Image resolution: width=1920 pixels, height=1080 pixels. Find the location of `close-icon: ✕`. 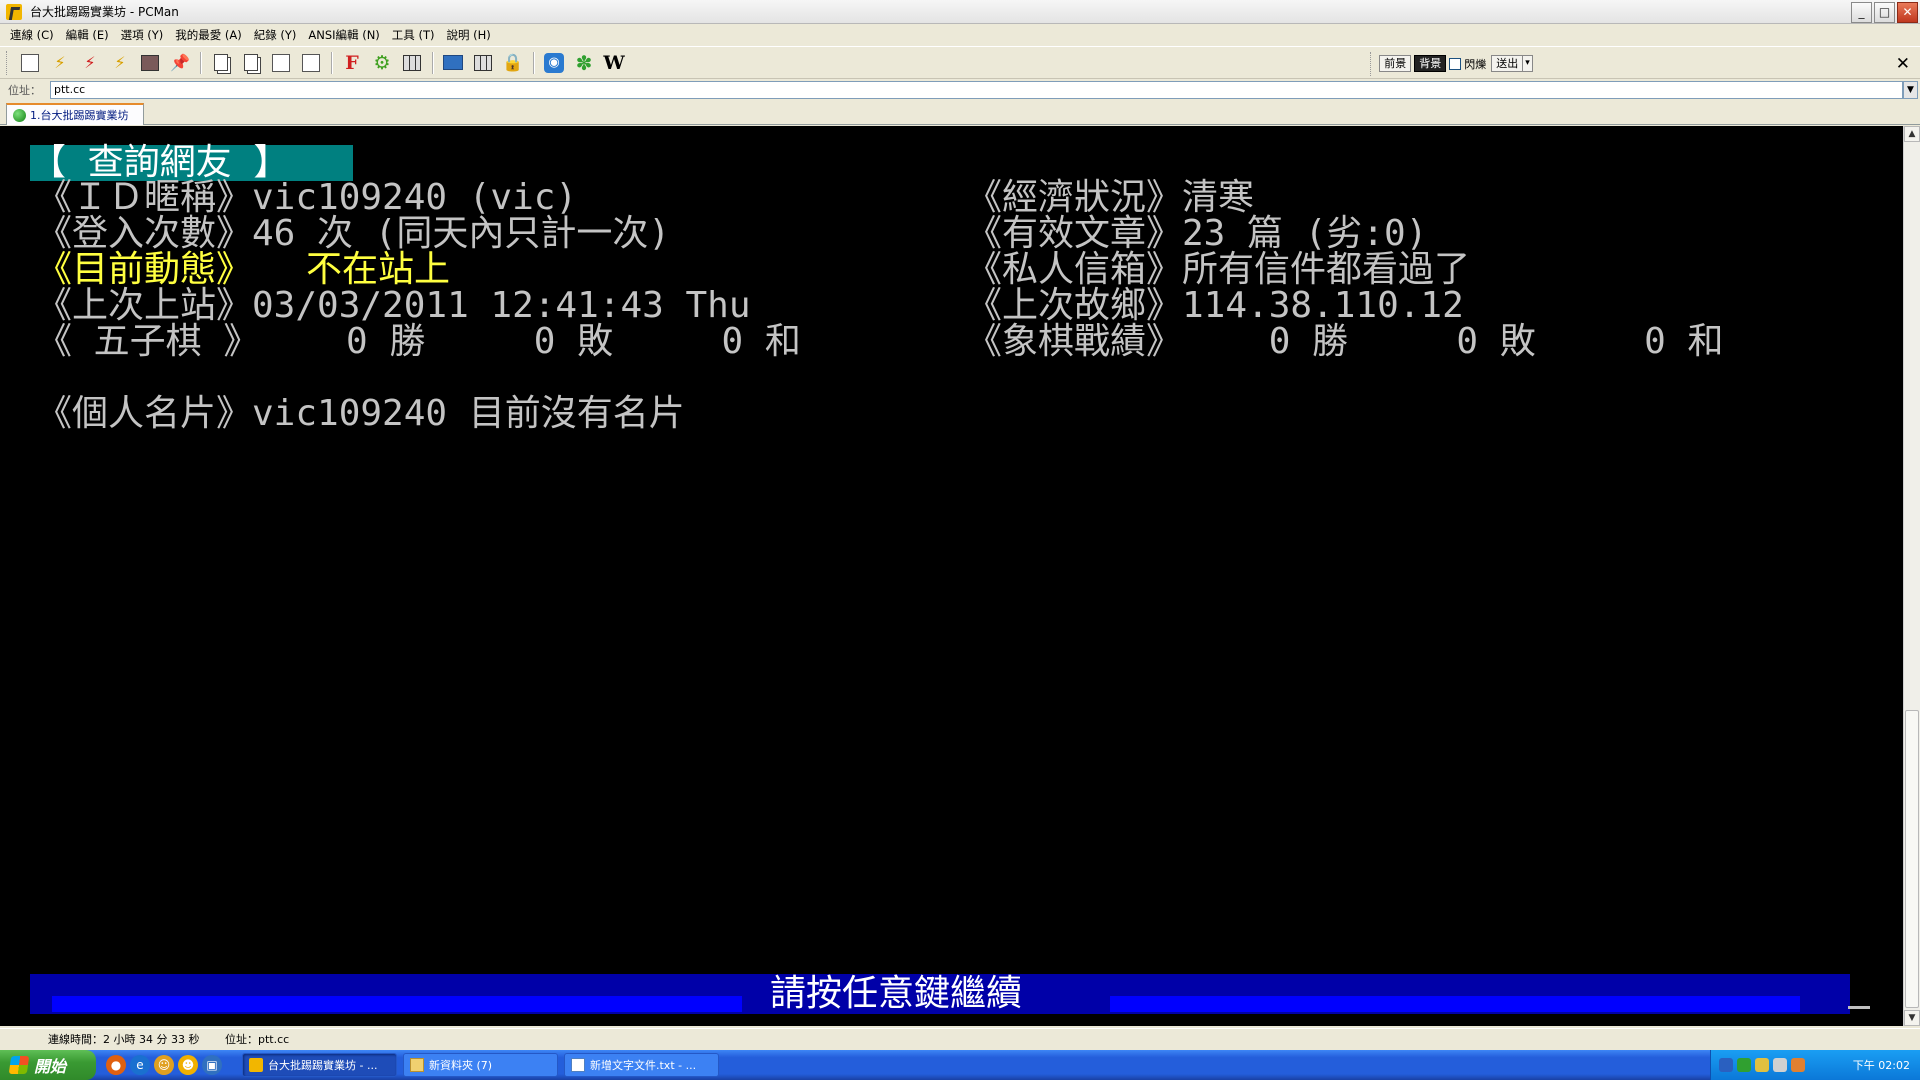

close-icon: ✕ is located at coordinates (1903, 64).